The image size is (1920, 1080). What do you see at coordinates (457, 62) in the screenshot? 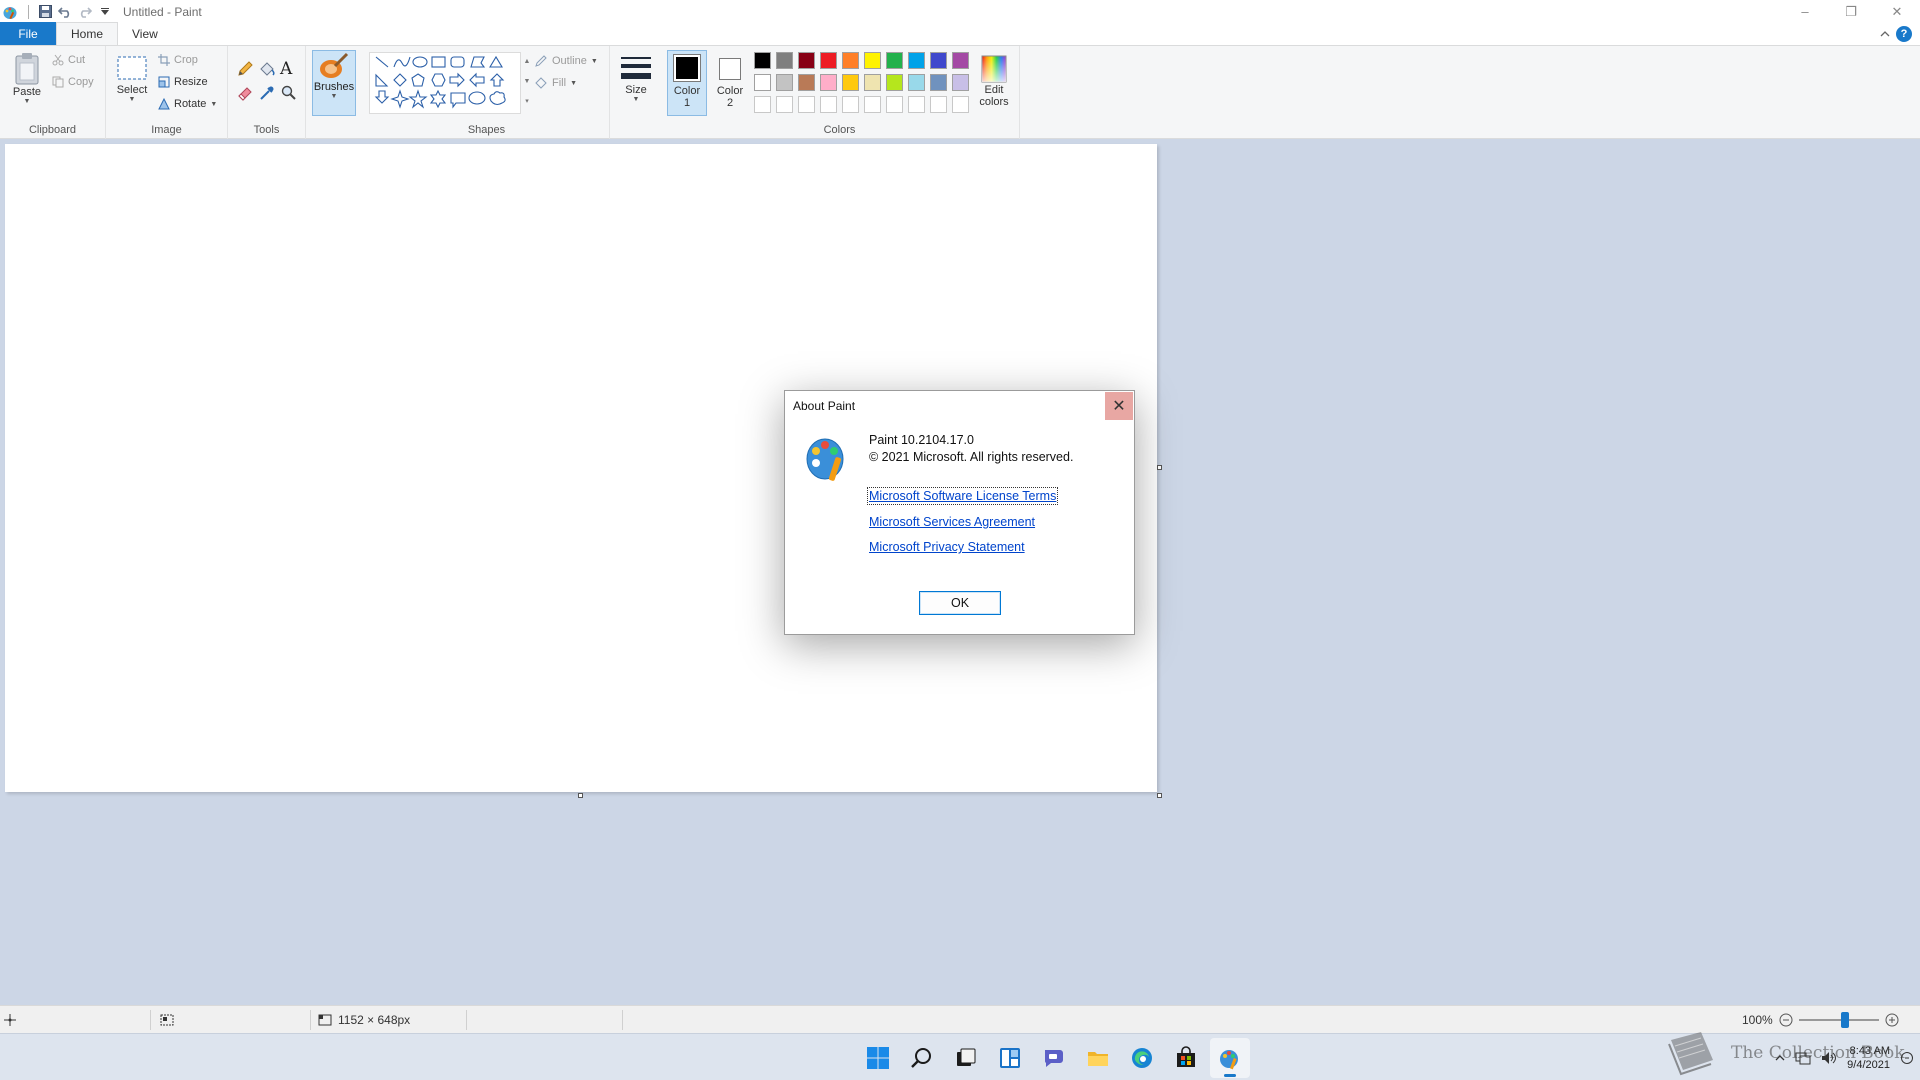
I see `rounded-rectangle-shape-icon` at bounding box center [457, 62].